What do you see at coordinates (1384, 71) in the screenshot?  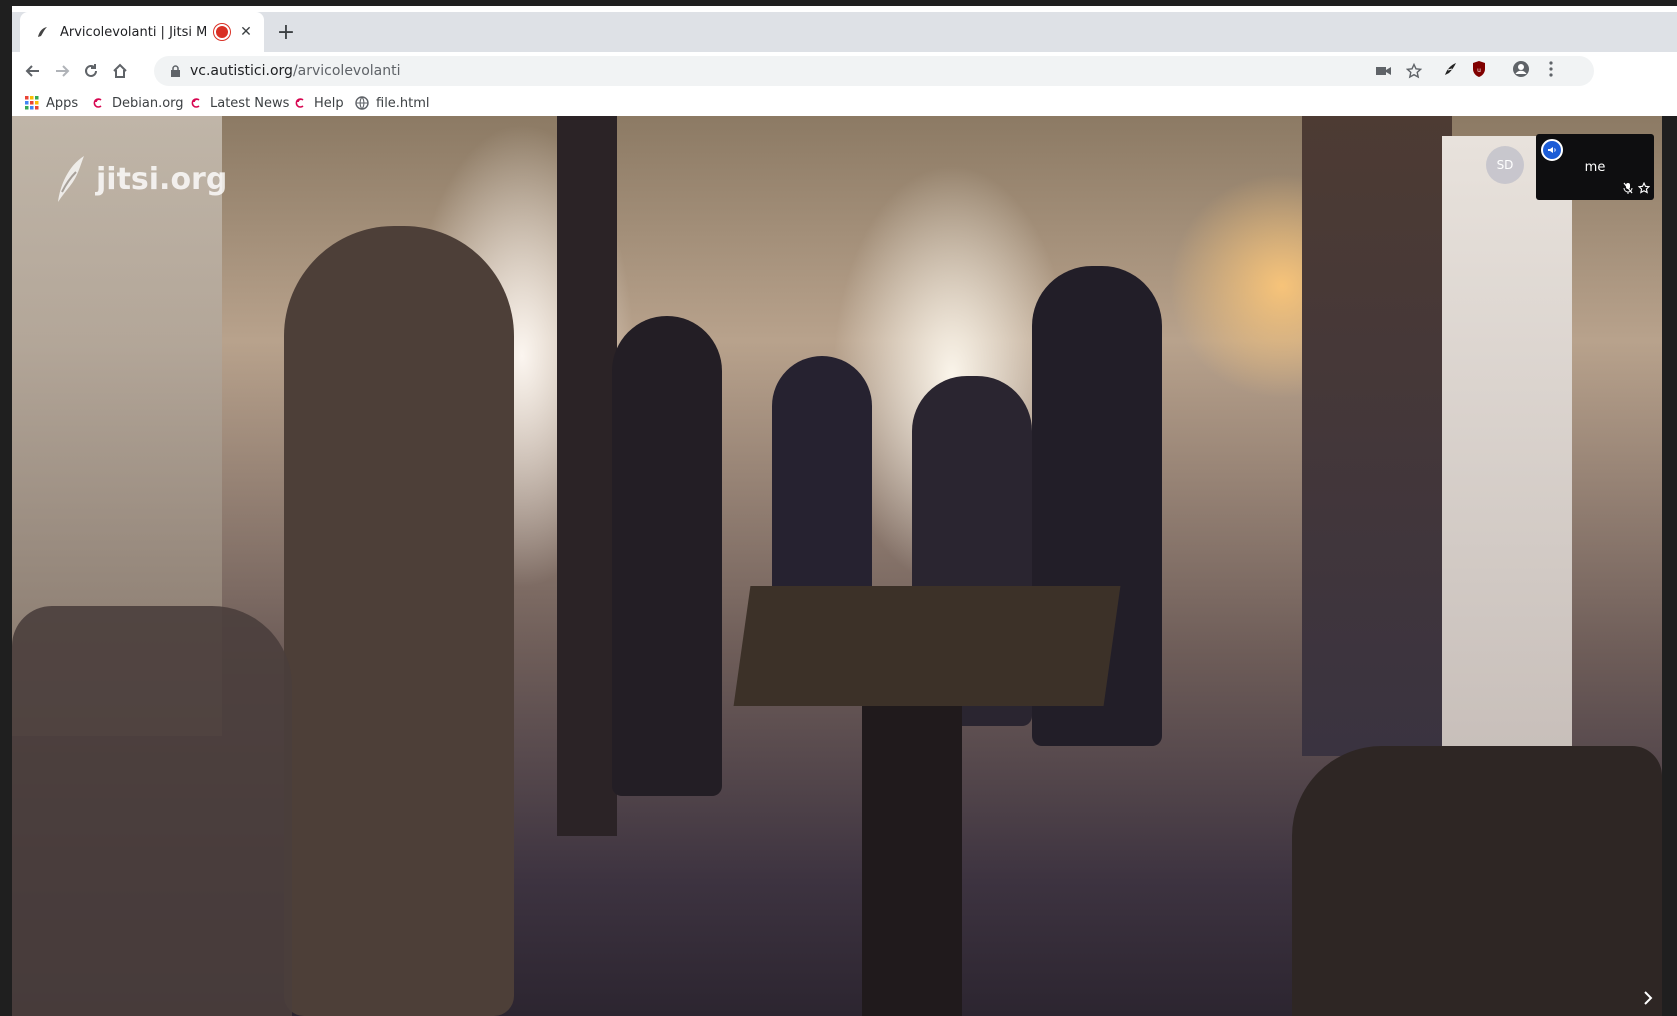 I see `camera-in-use-icon` at bounding box center [1384, 71].